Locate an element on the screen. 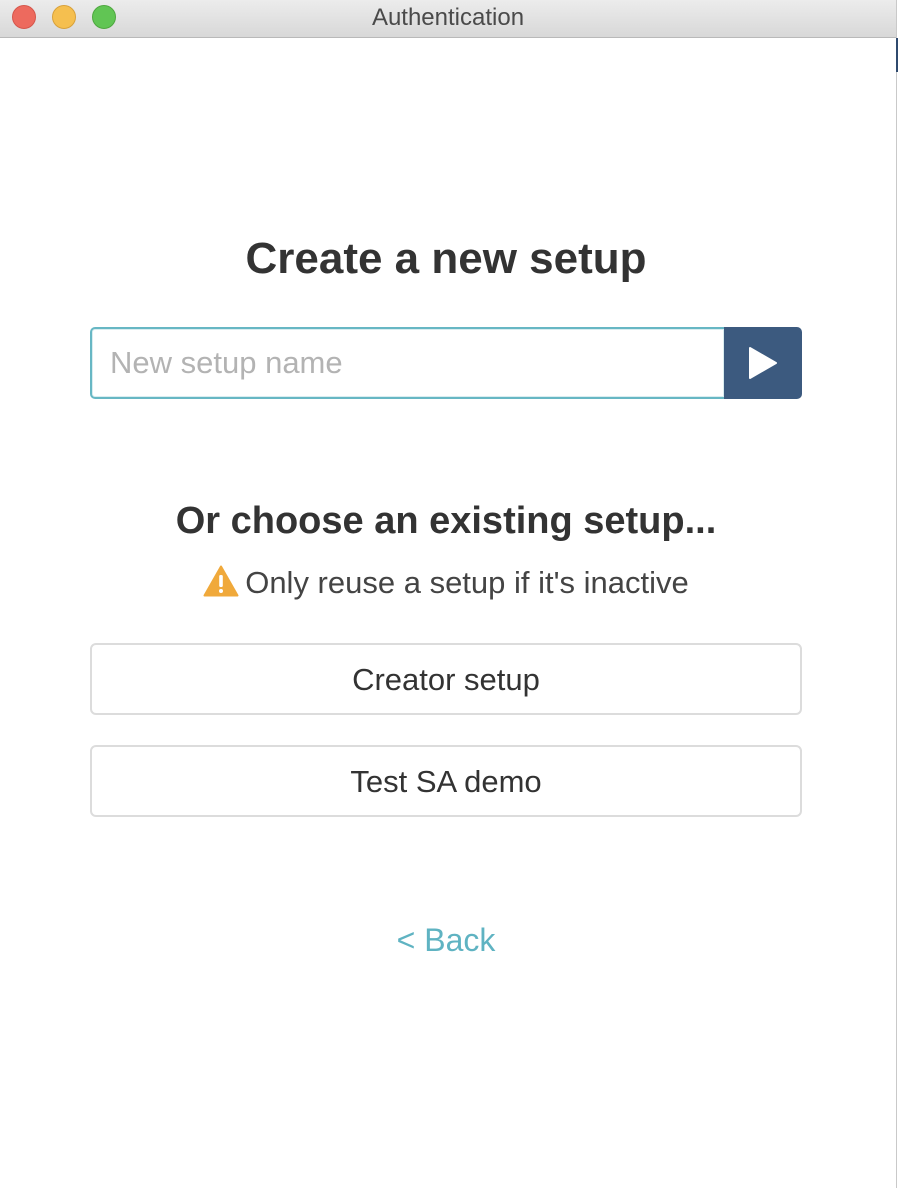 This screenshot has height=1188, width=898. play-triangle-icon is located at coordinates (763, 363).